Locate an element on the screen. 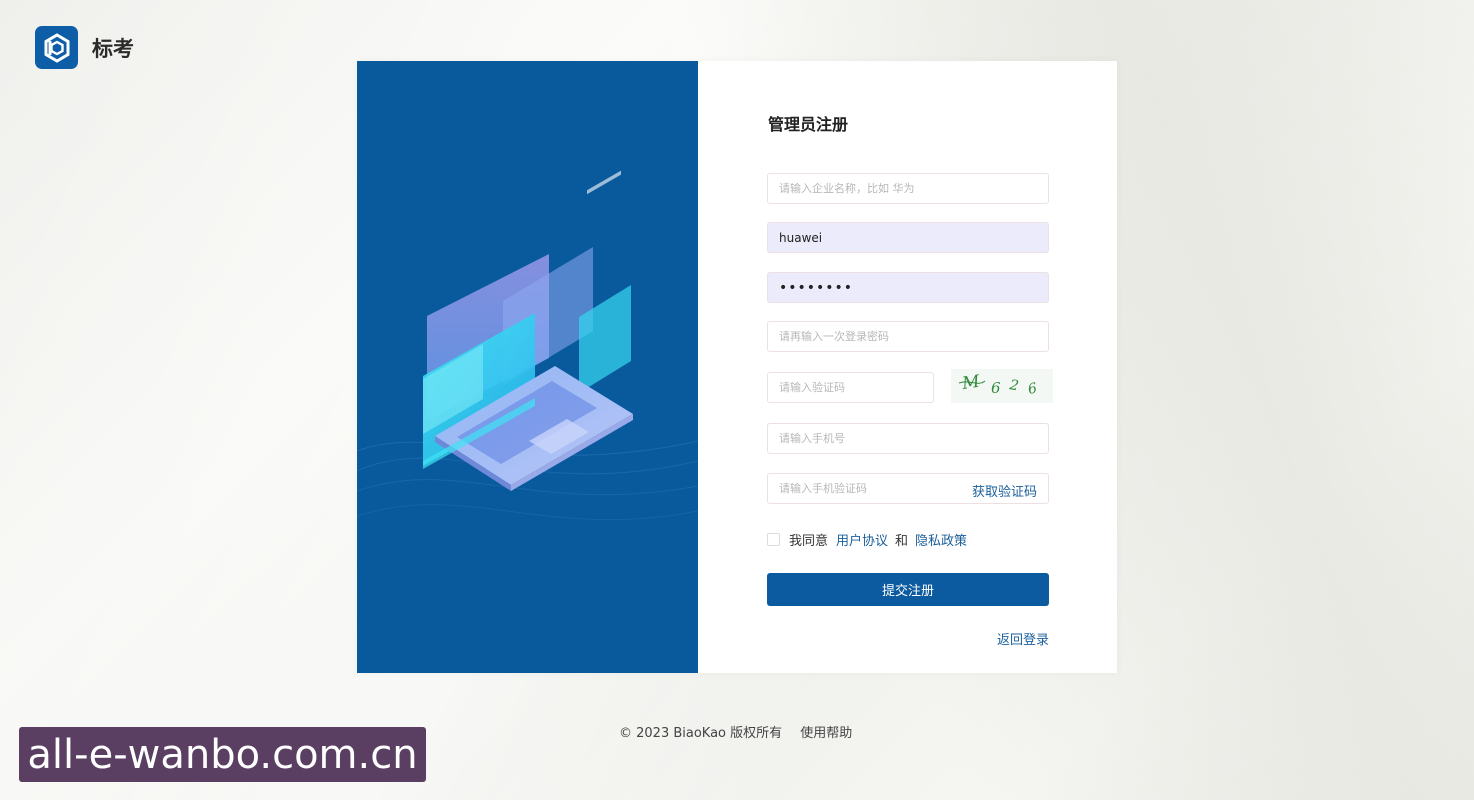  get-sms-code-link: 获取验证码 is located at coordinates (1004, 490).